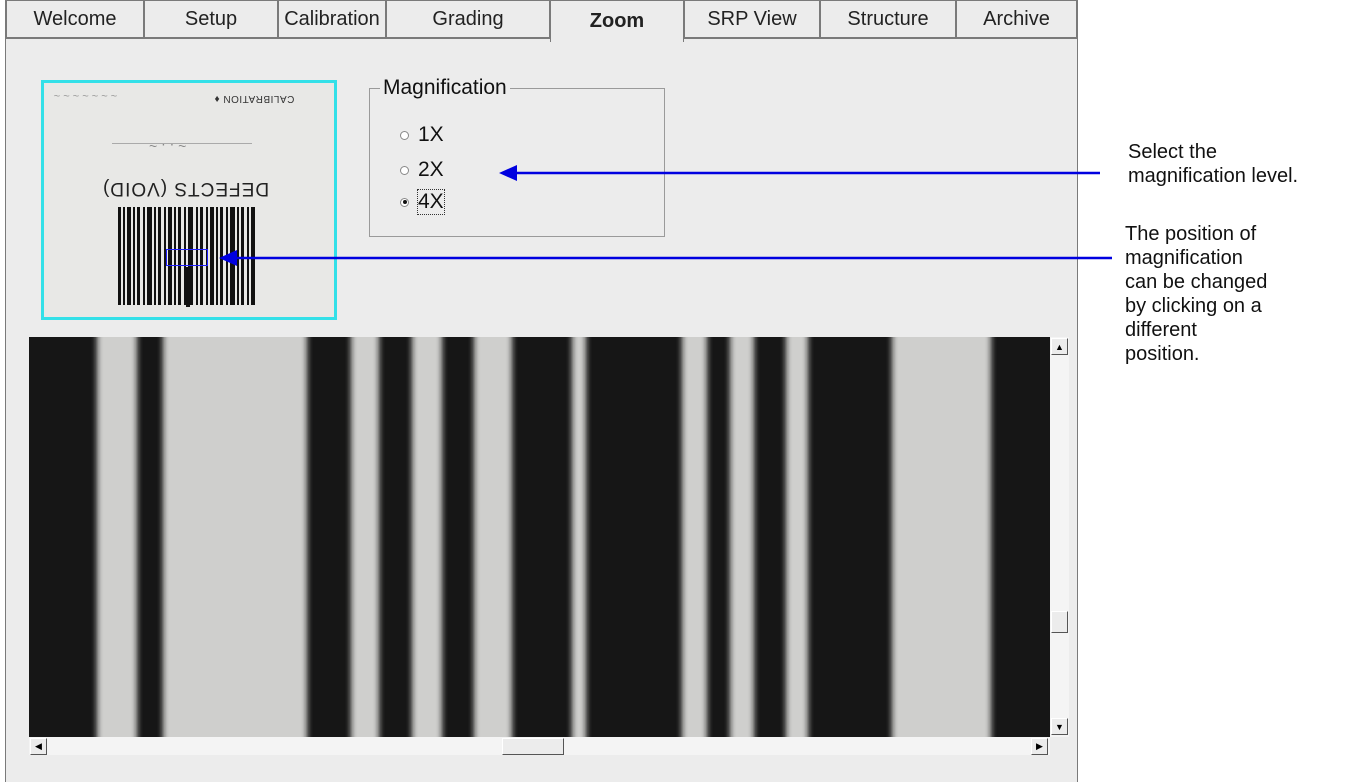 The height and width of the screenshot is (782, 1365). I want to click on annotation-line: position., so click(1162, 354).